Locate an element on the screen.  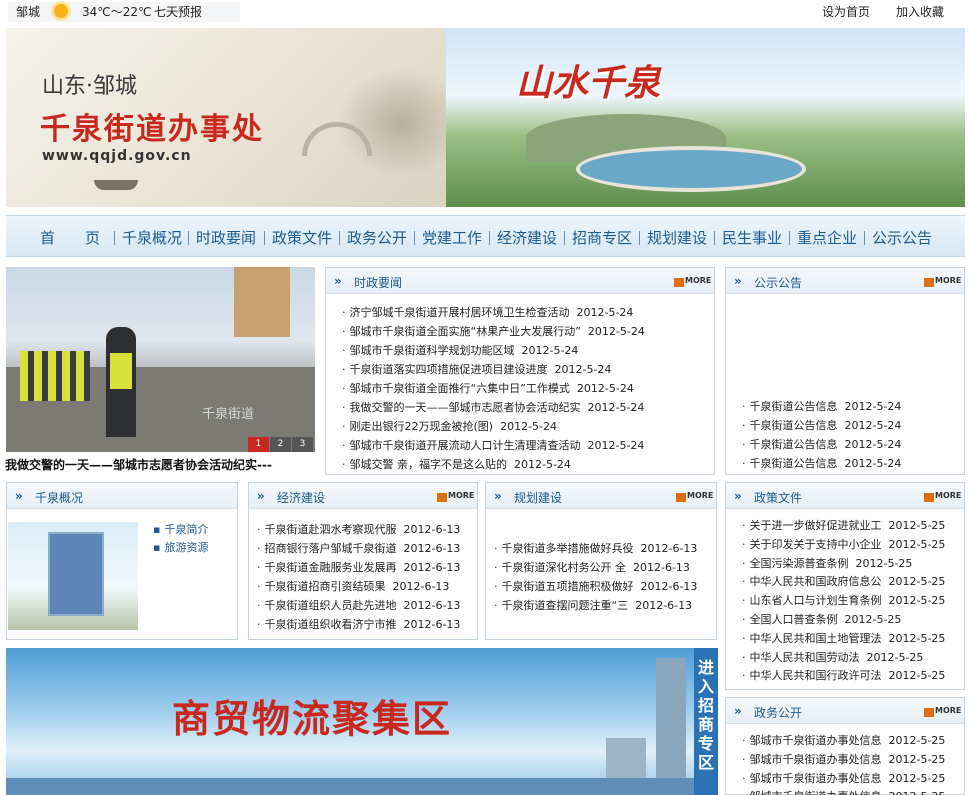
box-title: 时政要闻 is located at coordinates (378, 282).